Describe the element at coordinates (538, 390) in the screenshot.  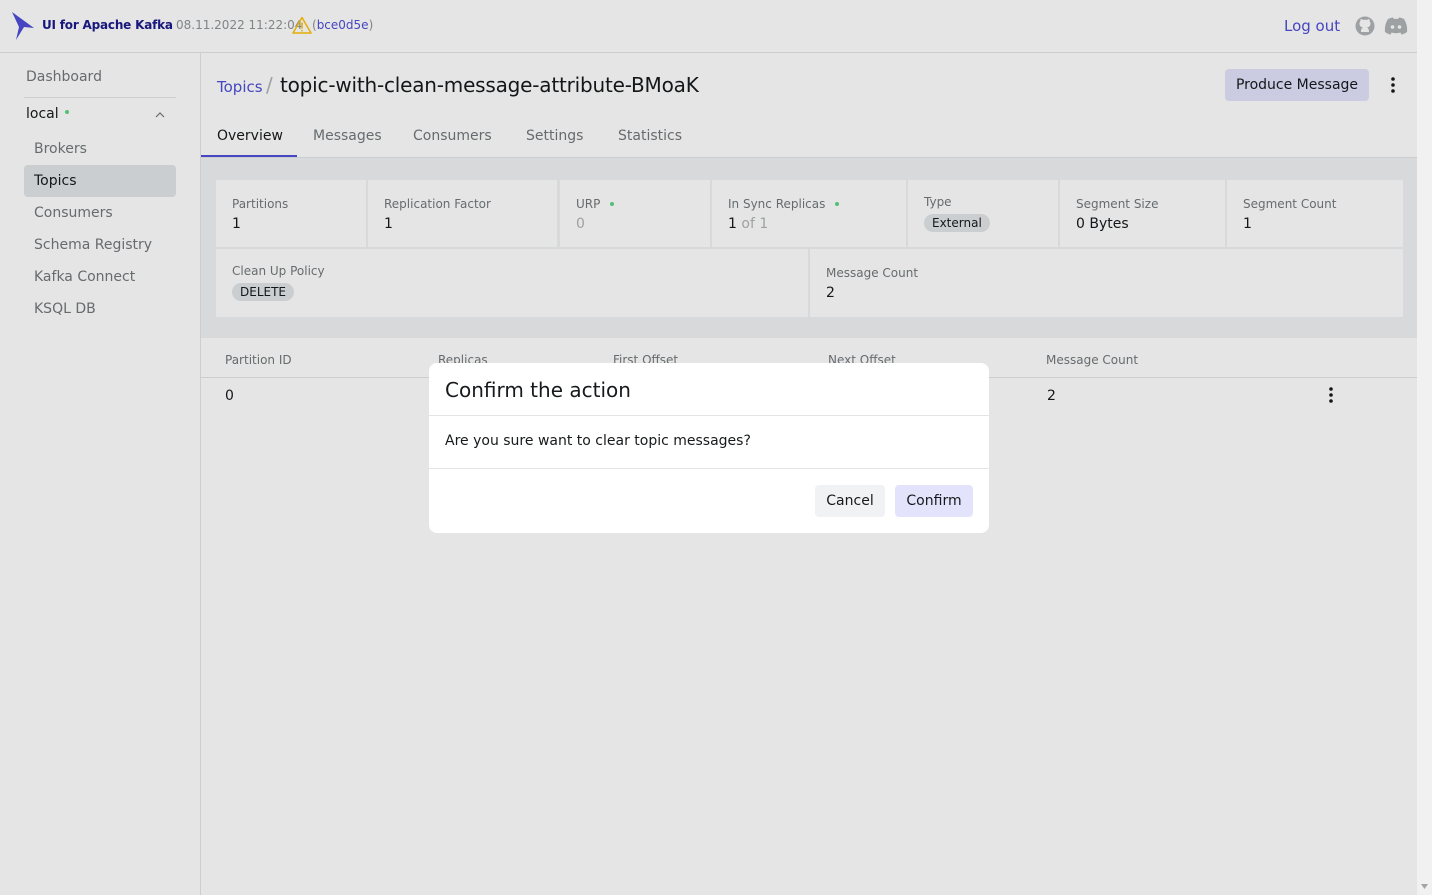
I see `dialog-title: Confirm the action` at that location.